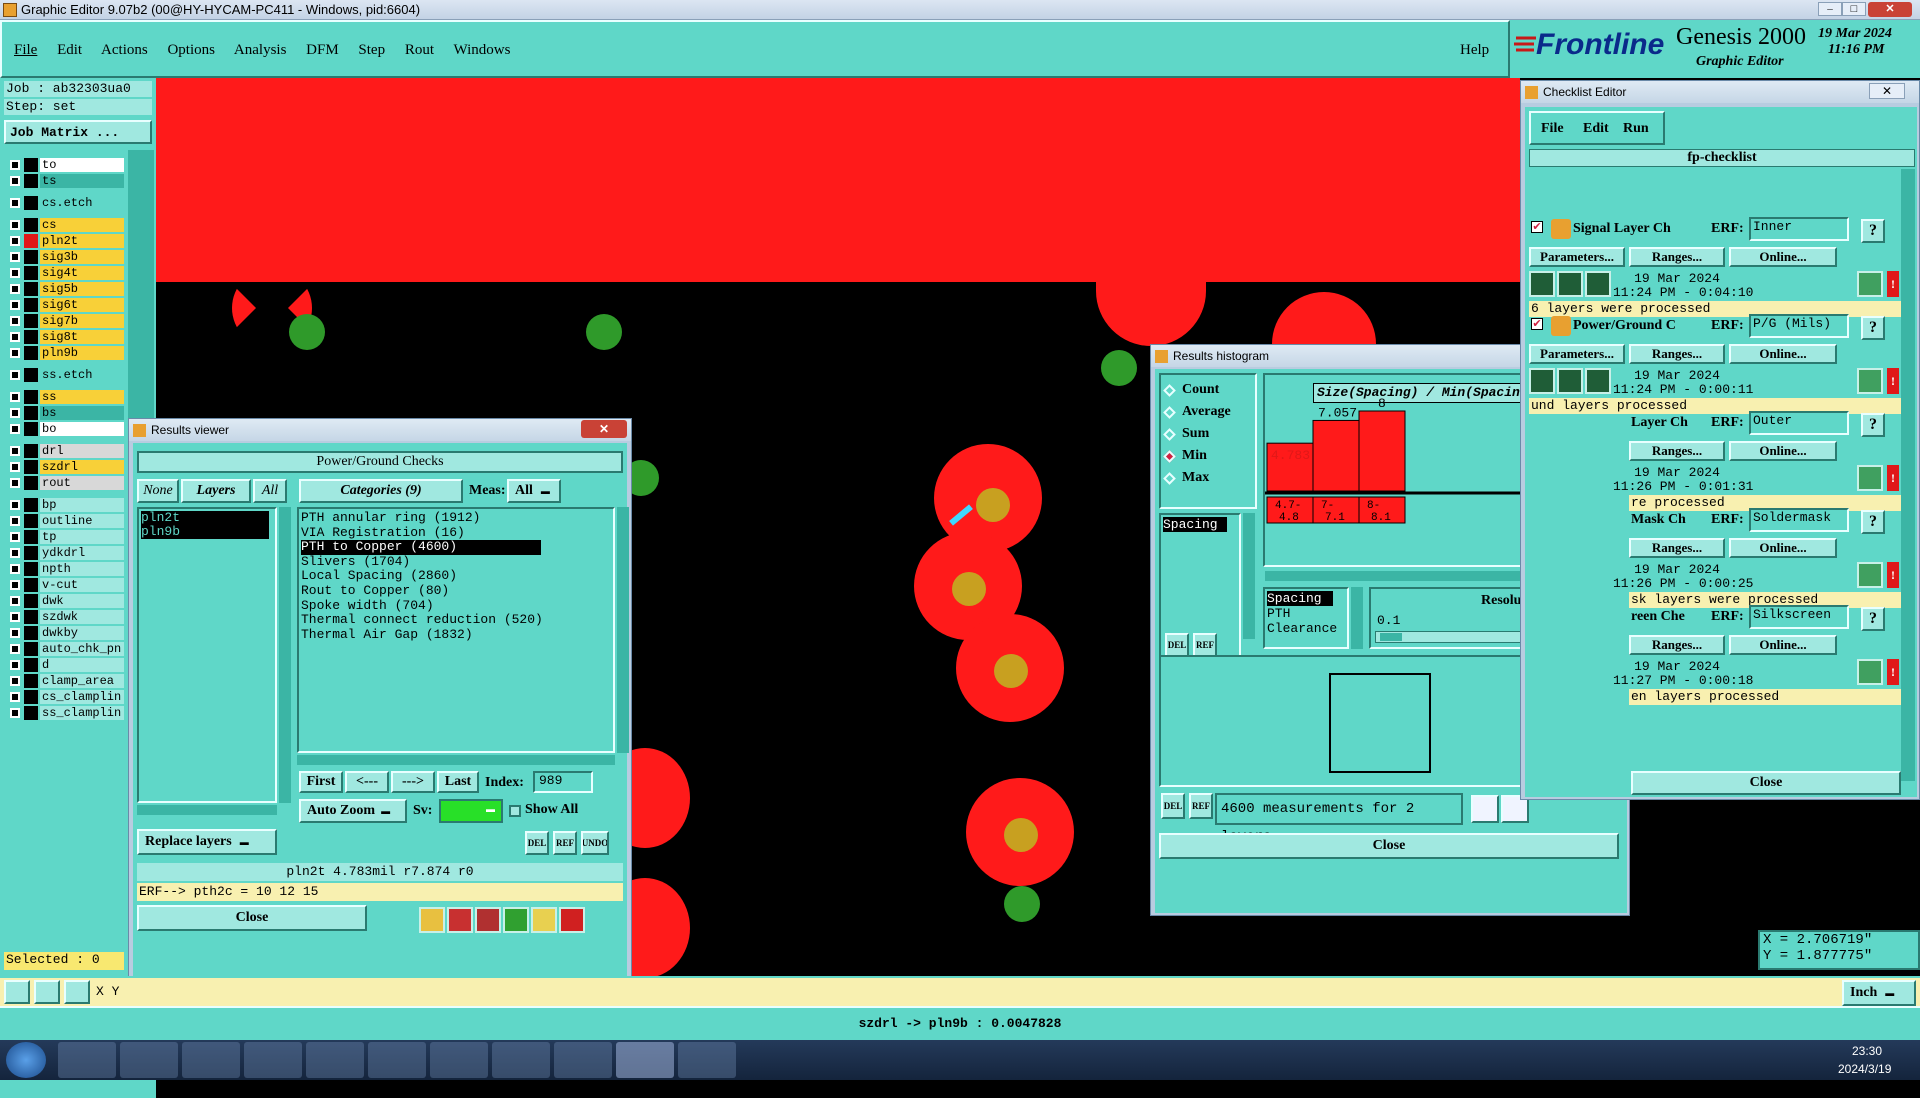 The image size is (1920, 1098). Describe the element at coordinates (515, 811) in the screenshot. I see `show-all-checkbox` at that location.